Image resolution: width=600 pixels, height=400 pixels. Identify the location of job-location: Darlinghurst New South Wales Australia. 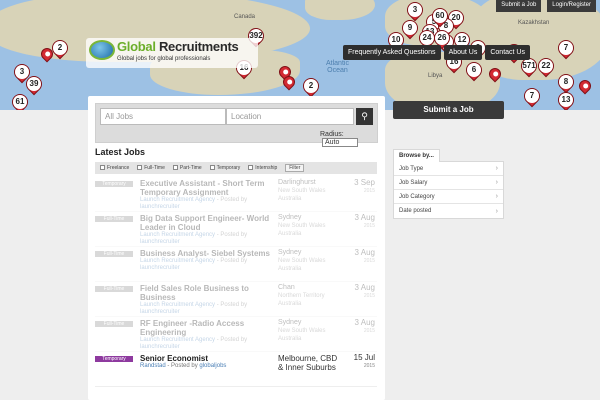
(302, 190).